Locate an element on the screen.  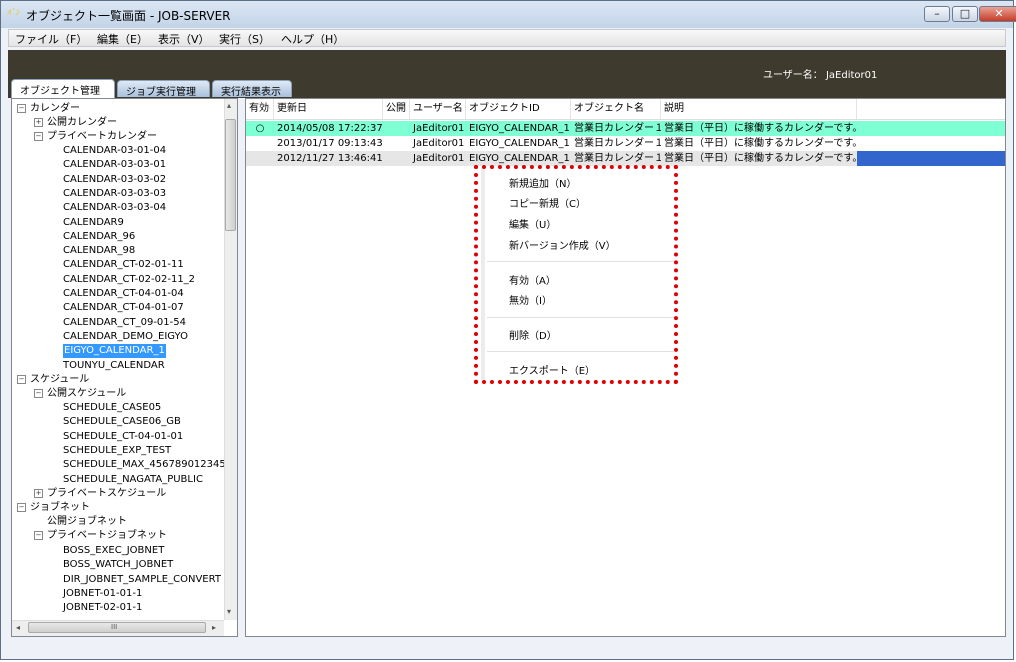
tree-leaf: CALENDAR_CT-02-01-11 is located at coordinates (123, 265).